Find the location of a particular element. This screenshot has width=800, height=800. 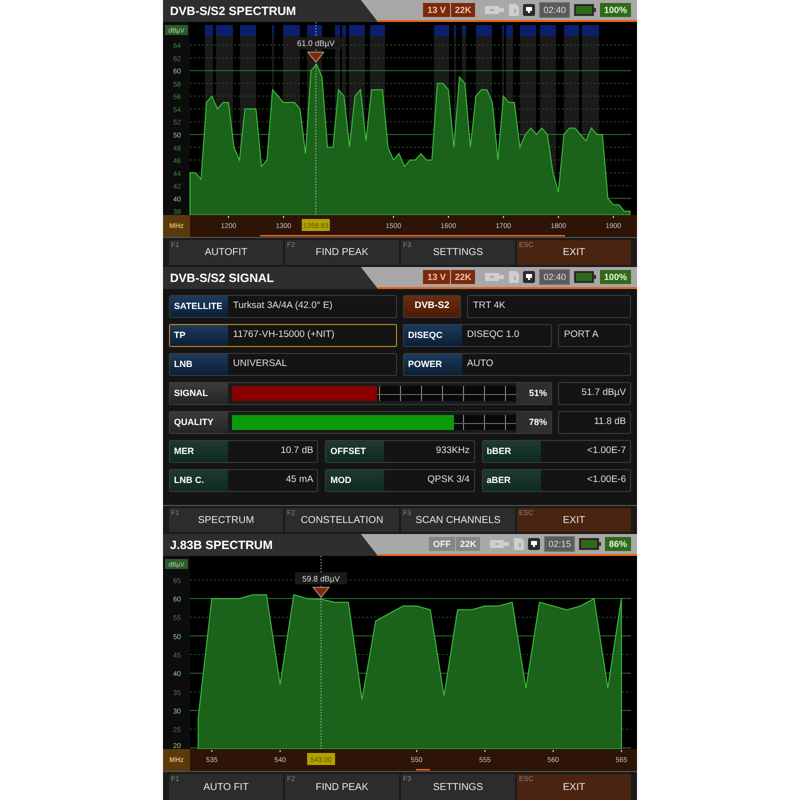

measurement-value: 933KHz is located at coordinates (452, 451).